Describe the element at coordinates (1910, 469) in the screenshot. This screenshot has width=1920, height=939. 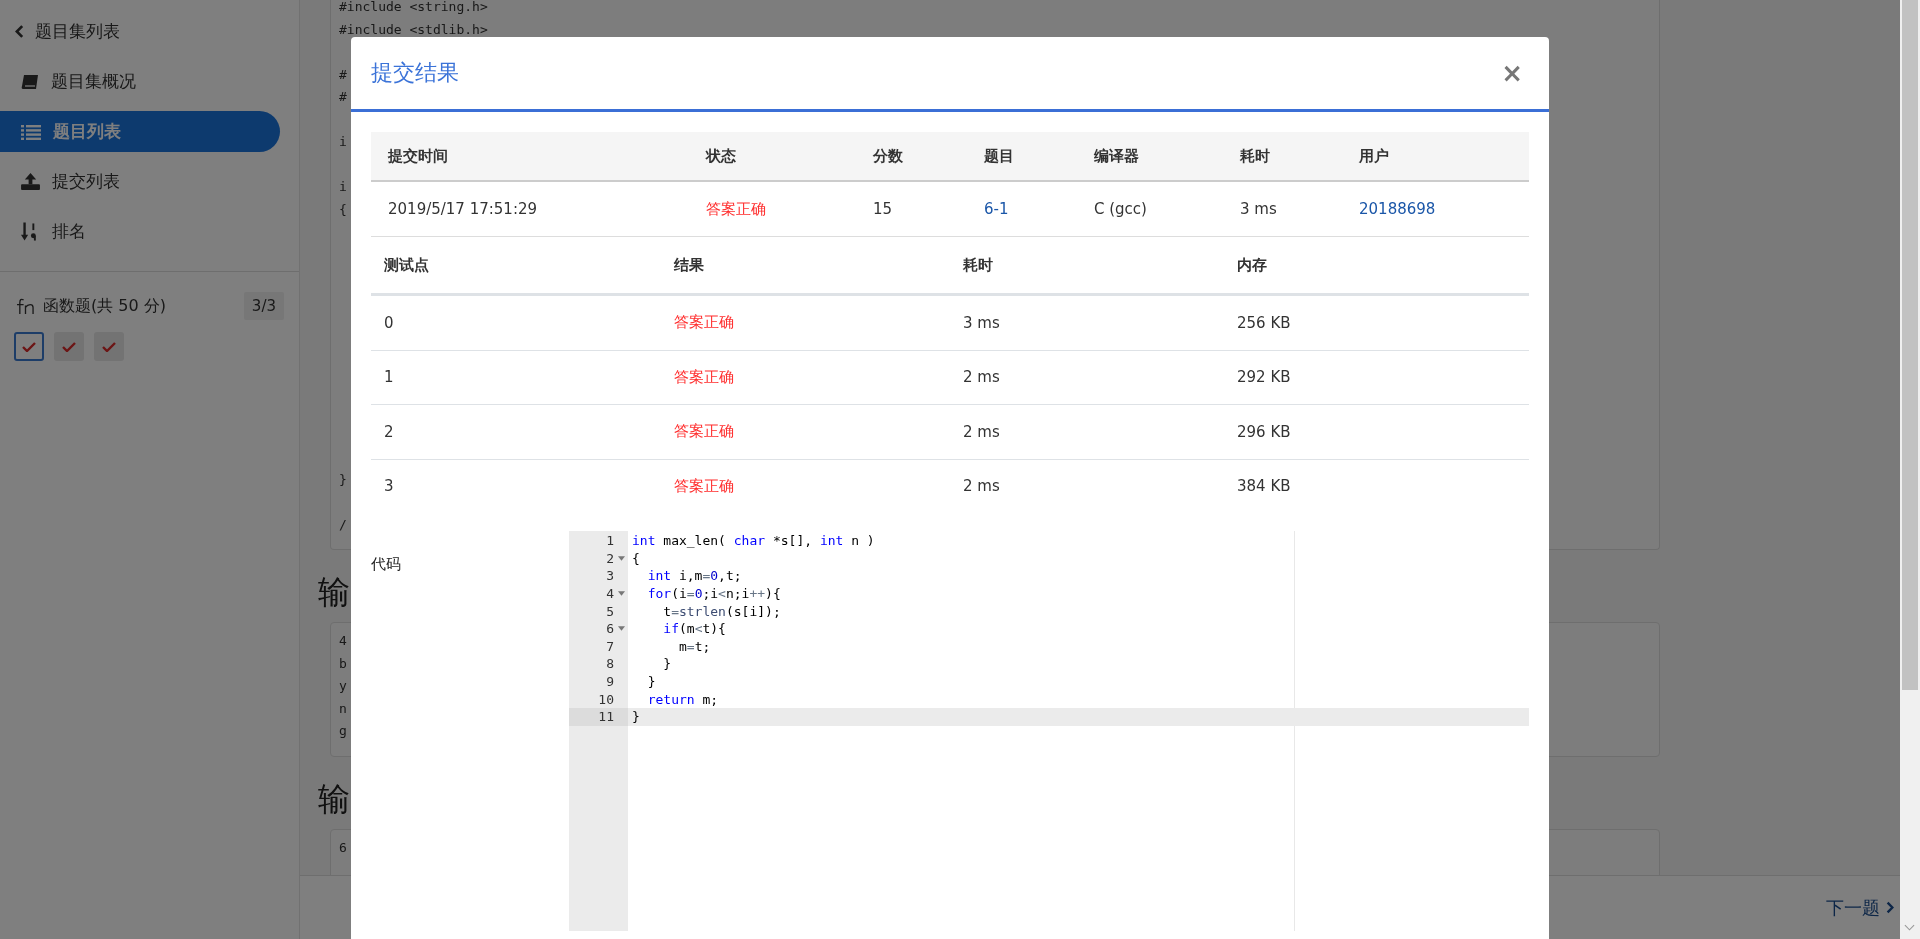
I see `scrollbar` at that location.